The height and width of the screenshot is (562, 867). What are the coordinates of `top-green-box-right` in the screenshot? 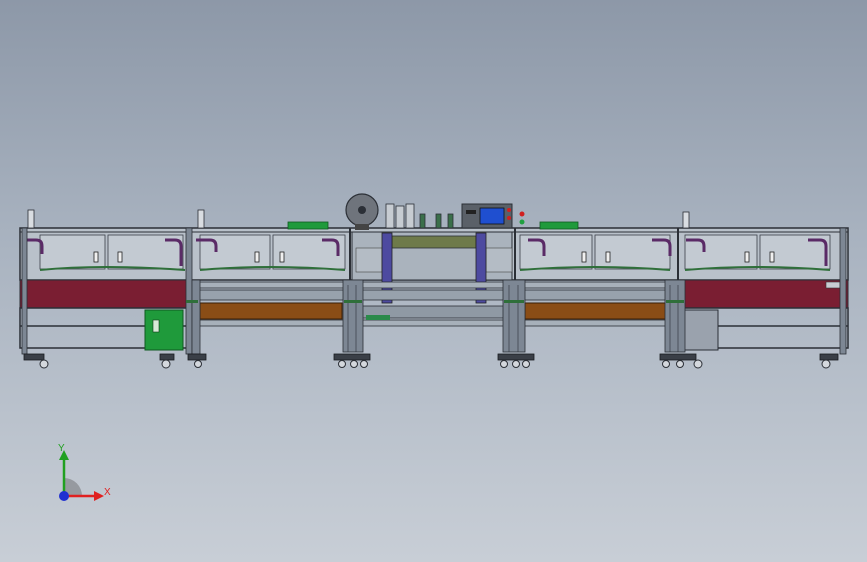 It's located at (559, 225).